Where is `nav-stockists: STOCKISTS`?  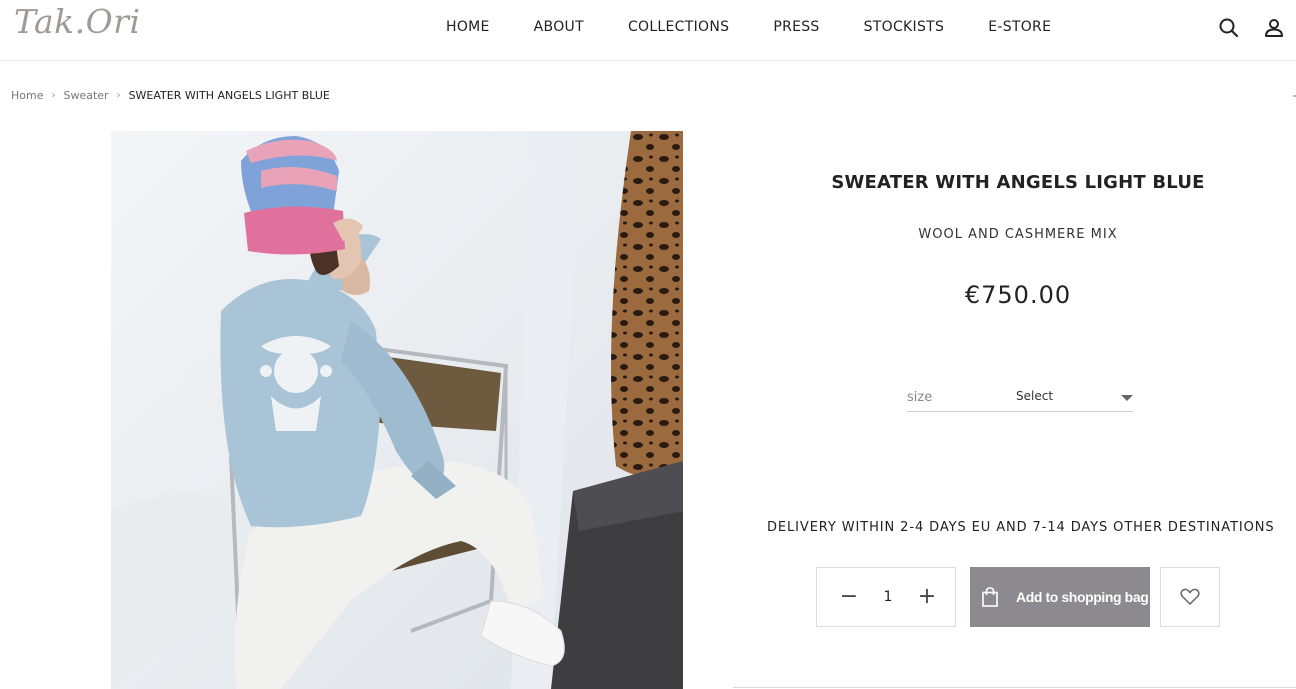 nav-stockists: STOCKISTS is located at coordinates (904, 27).